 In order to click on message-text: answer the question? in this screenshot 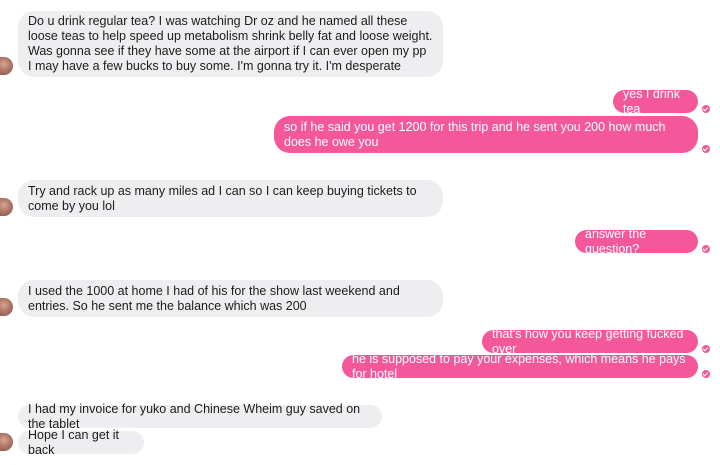, I will do `click(617, 241)`.